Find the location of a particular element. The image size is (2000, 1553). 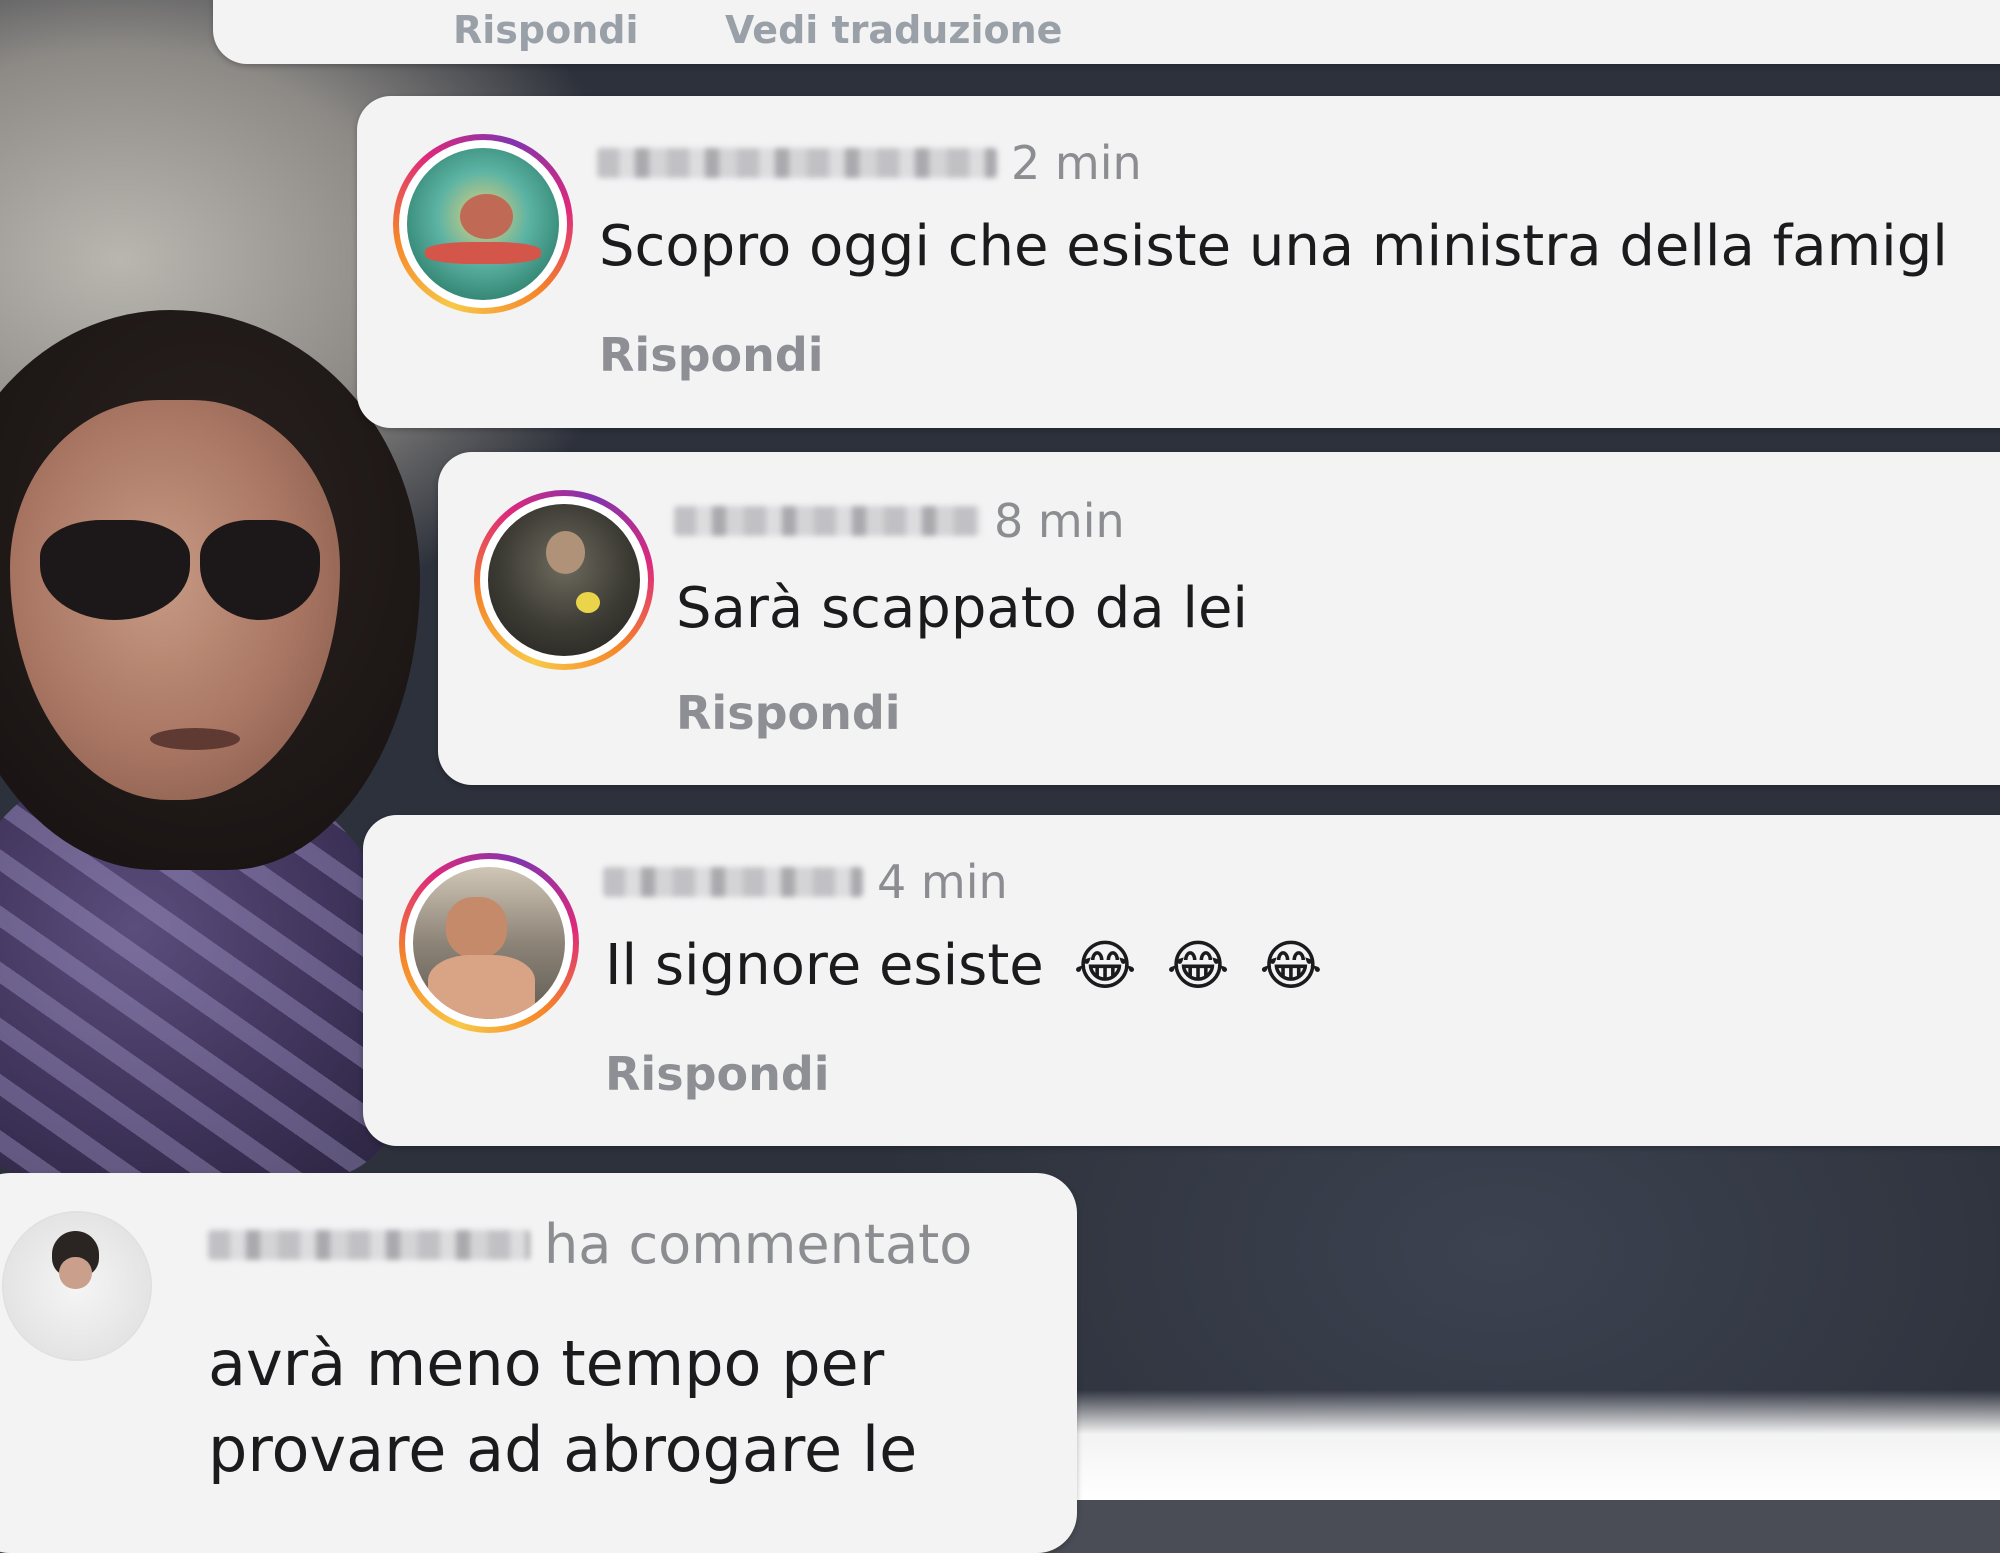

comment-meta: 8 min is located at coordinates (899, 521).